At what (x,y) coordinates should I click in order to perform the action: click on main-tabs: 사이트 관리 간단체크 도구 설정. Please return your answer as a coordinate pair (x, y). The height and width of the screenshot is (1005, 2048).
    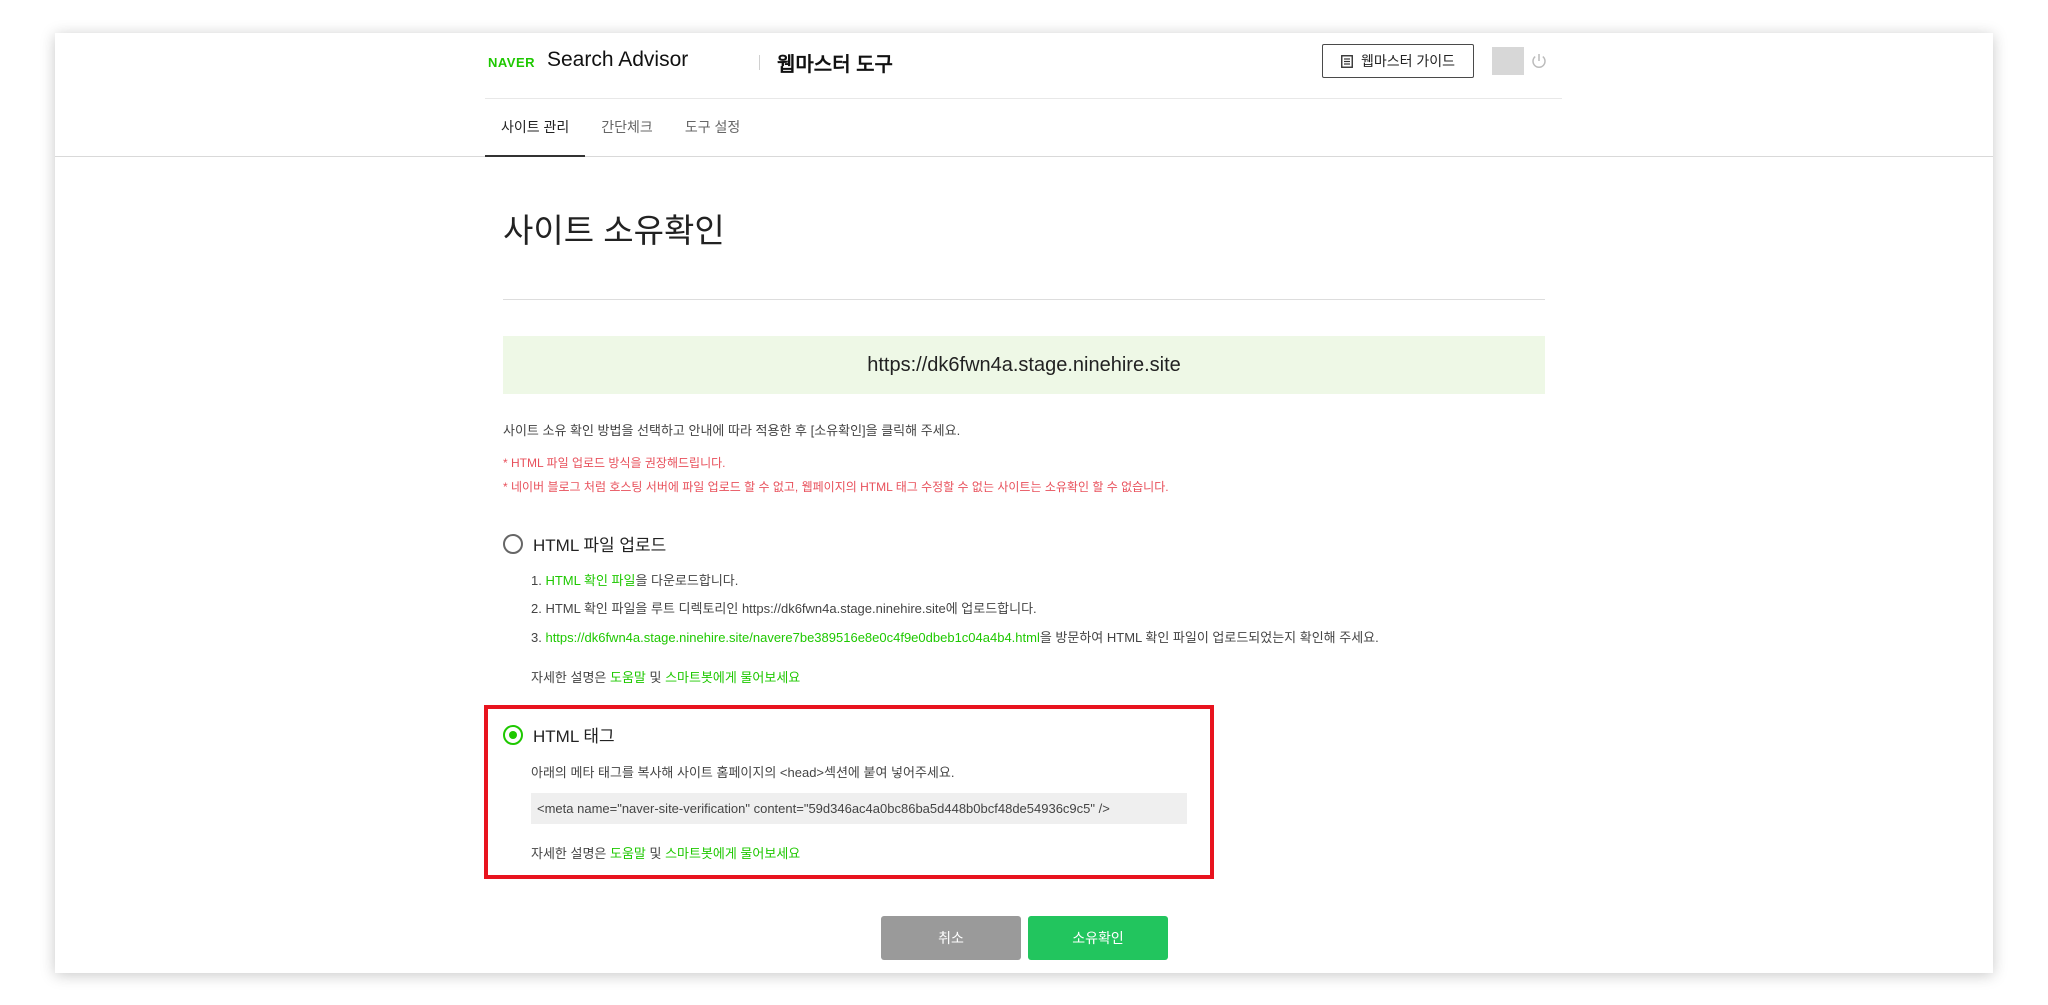
    Looking at the image, I should click on (620, 127).